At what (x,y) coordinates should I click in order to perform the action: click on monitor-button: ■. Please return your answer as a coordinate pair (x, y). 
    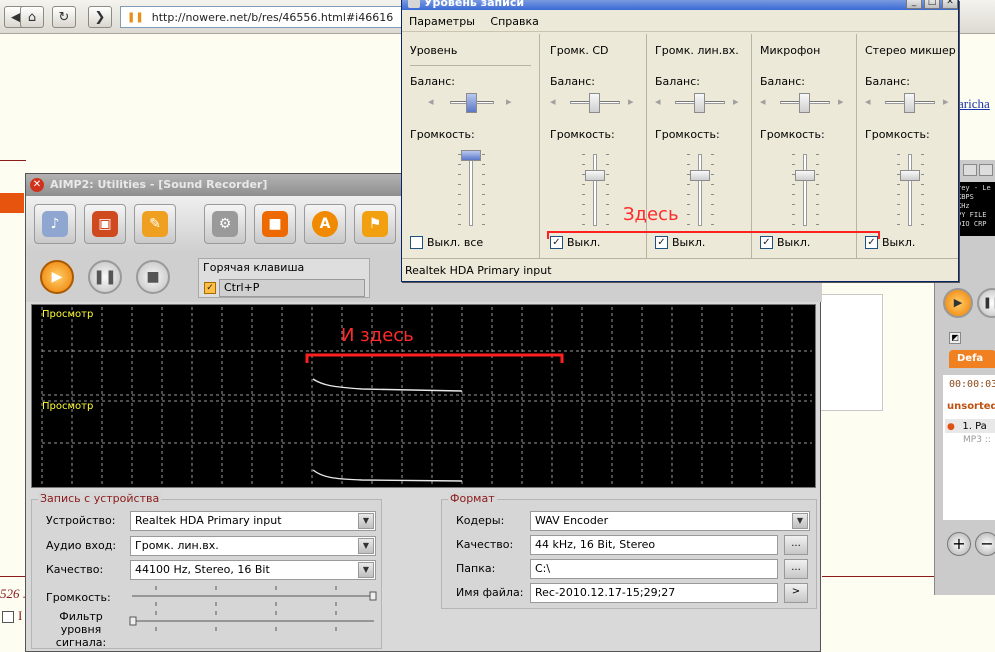
    Looking at the image, I should click on (275, 224).